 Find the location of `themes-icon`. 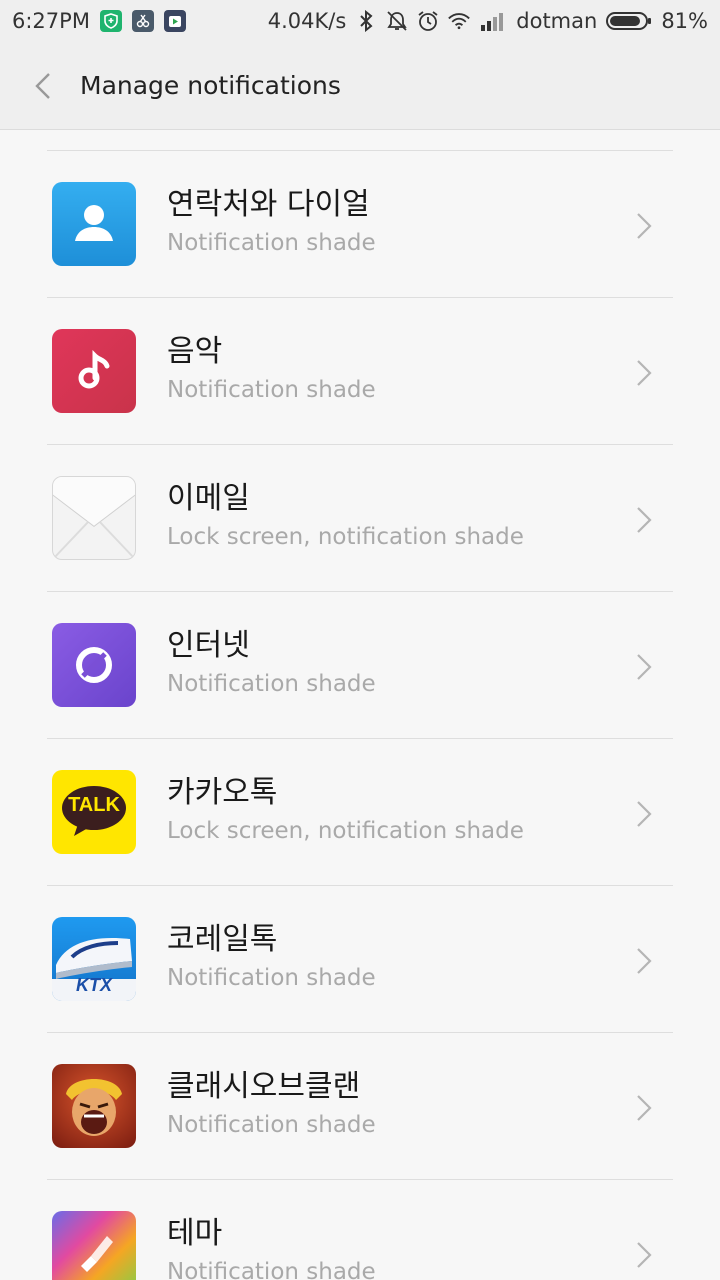

themes-icon is located at coordinates (94, 1245).